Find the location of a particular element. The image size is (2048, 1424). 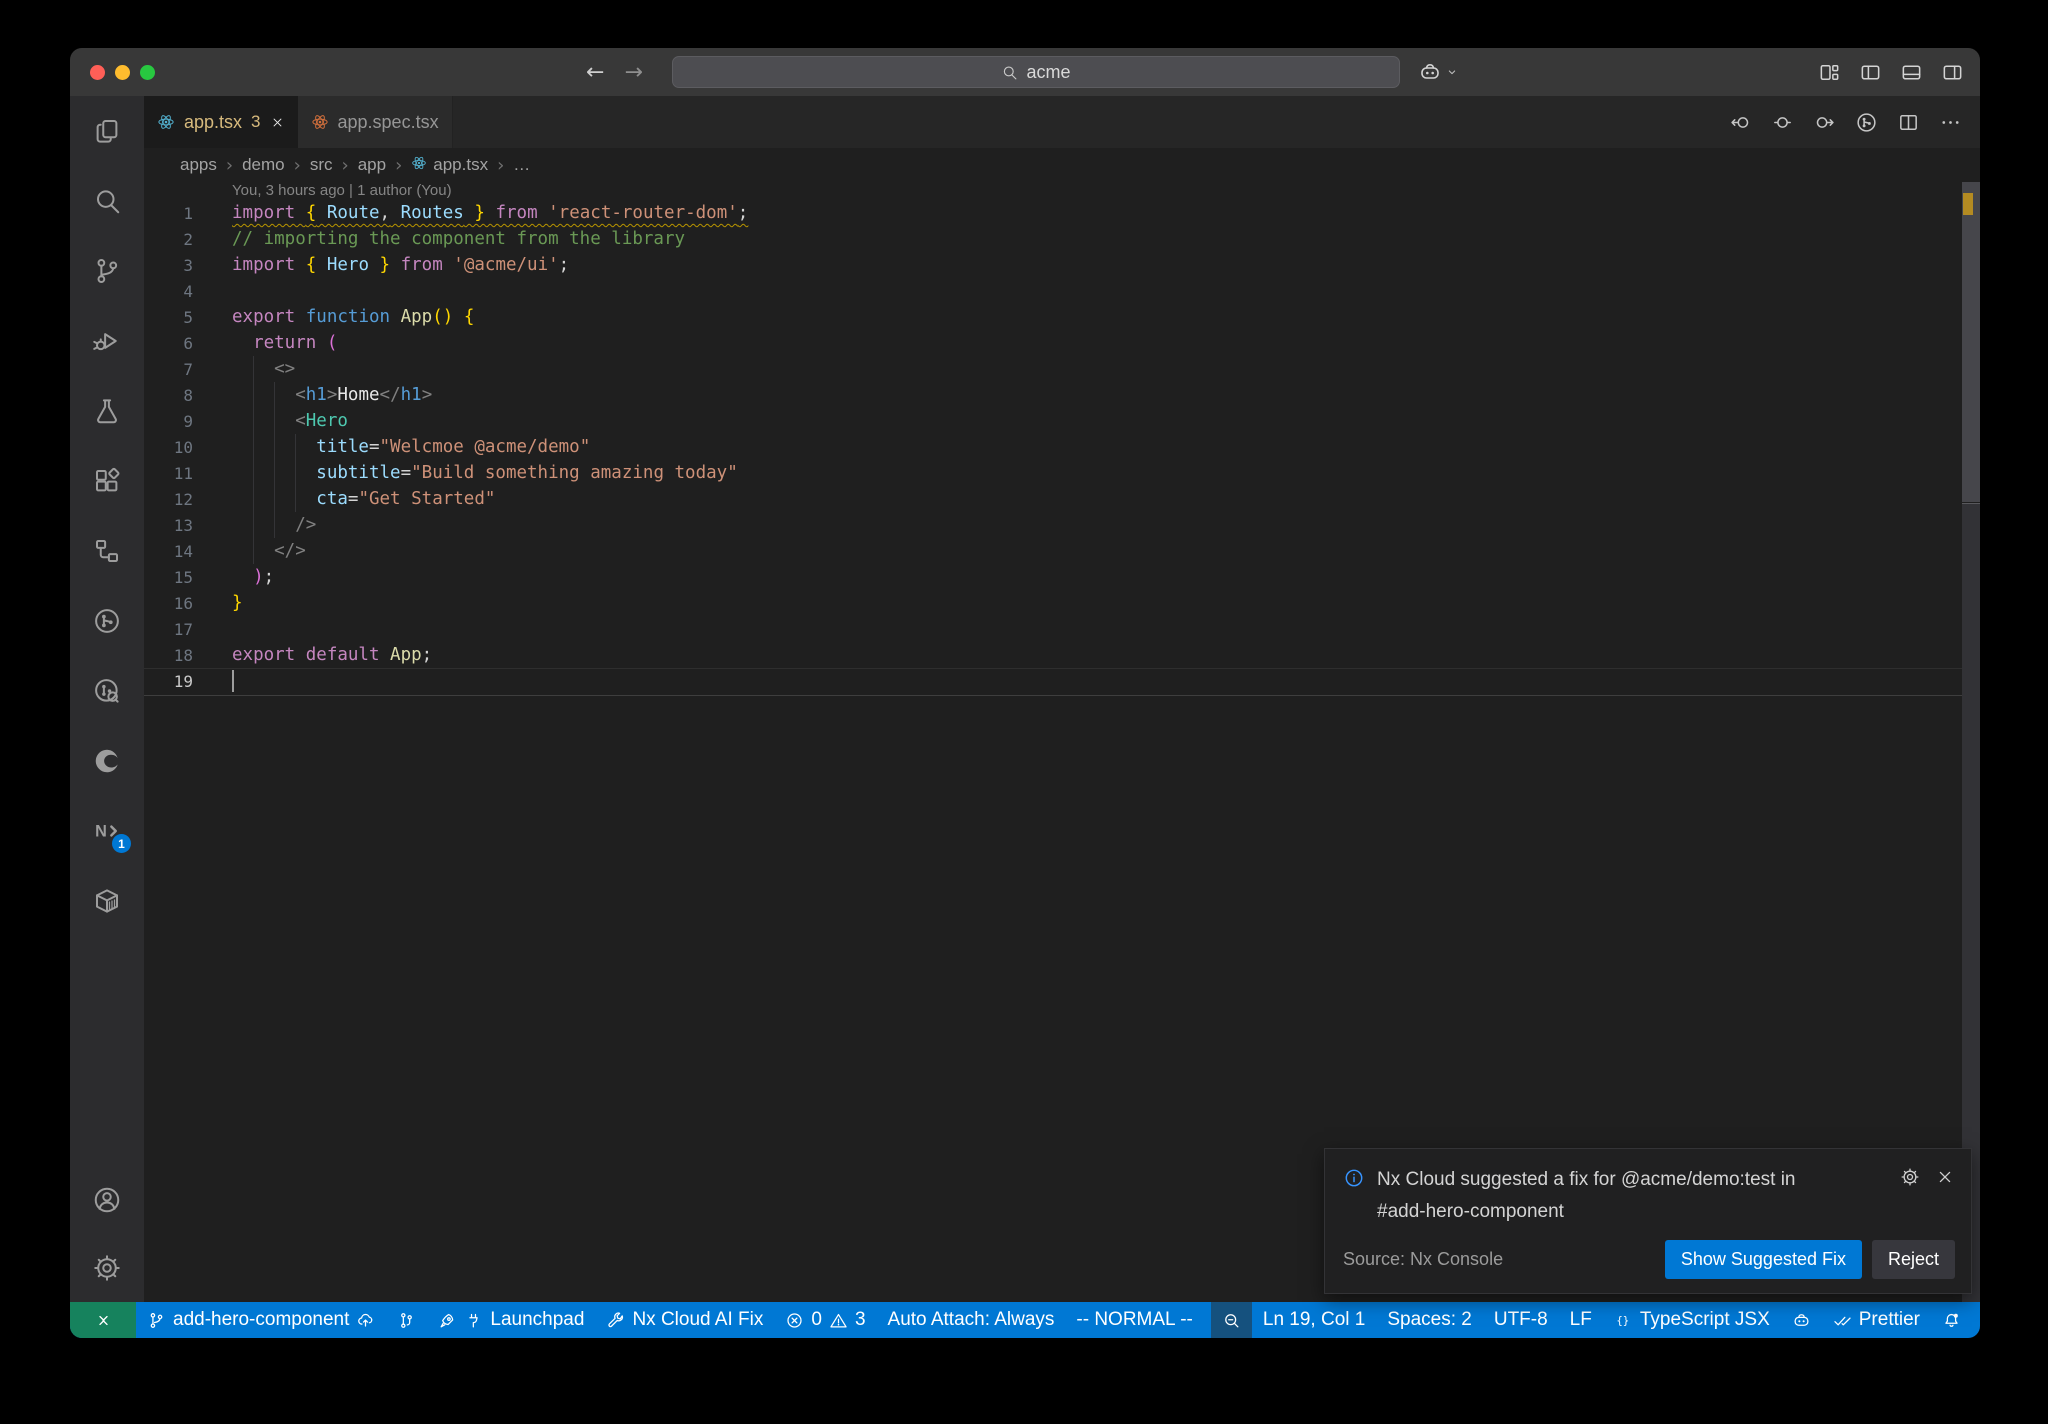

close-tab-icon is located at coordinates (277, 122).